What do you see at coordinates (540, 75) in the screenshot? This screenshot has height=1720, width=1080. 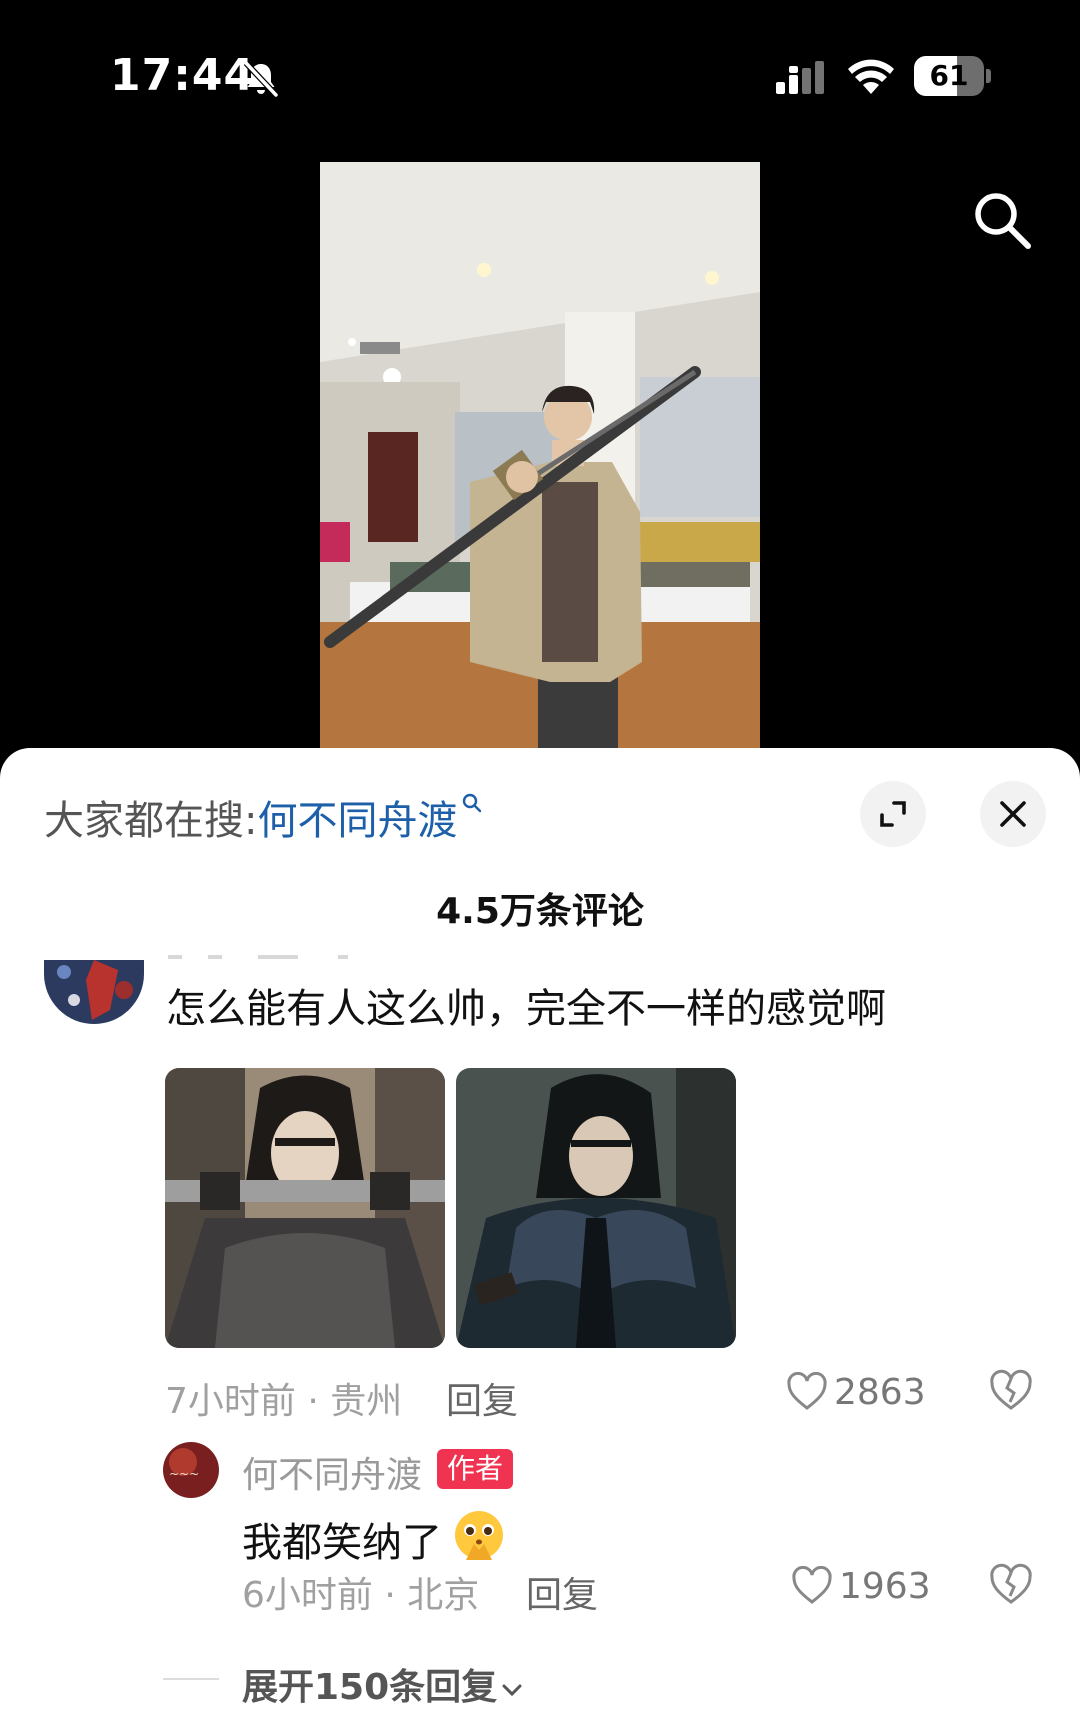 I see `status-bar: 17:44 61` at bounding box center [540, 75].